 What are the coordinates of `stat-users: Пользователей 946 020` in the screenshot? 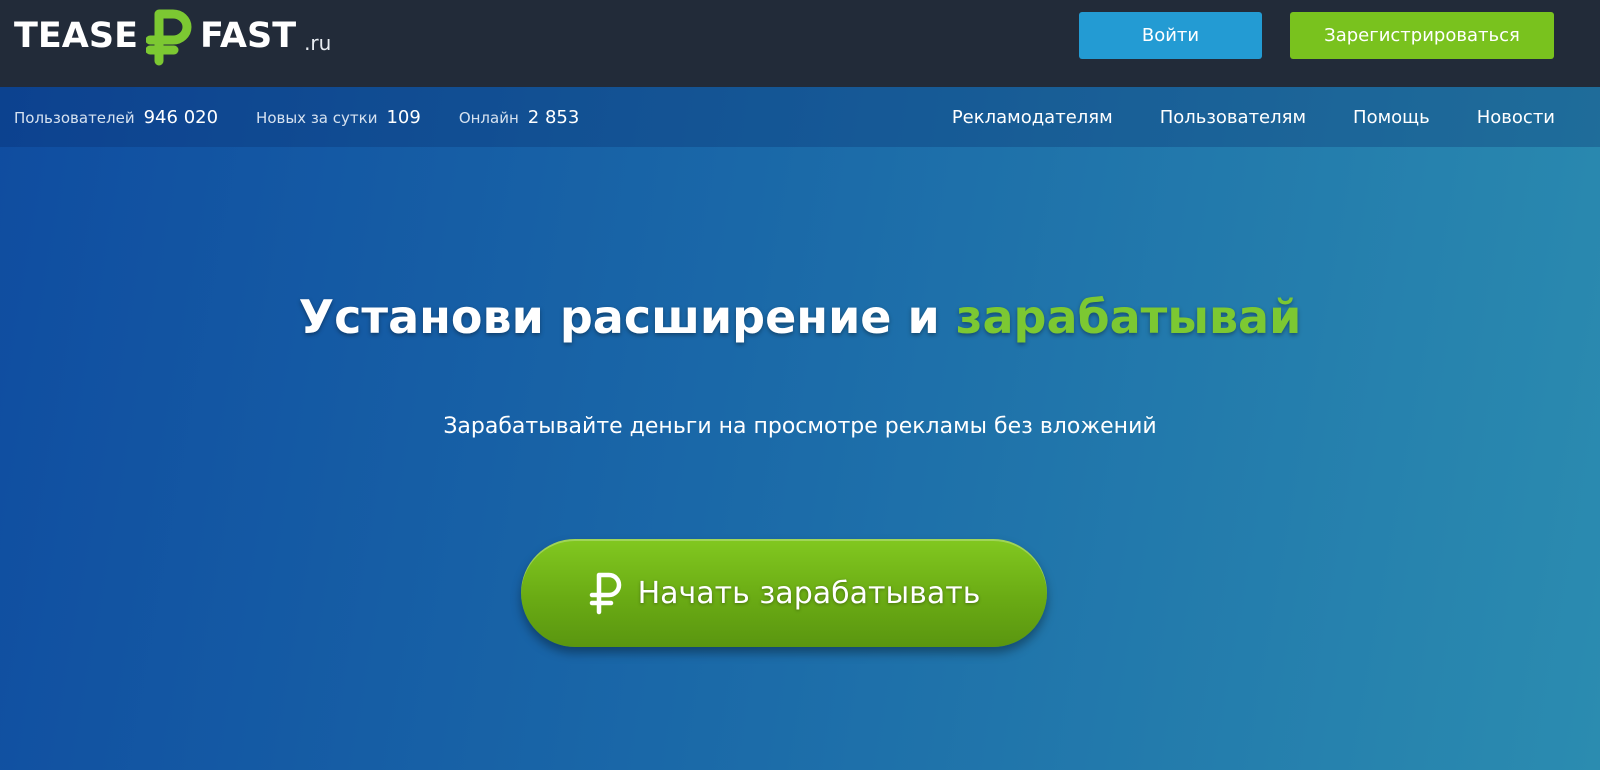 It's located at (116, 117).